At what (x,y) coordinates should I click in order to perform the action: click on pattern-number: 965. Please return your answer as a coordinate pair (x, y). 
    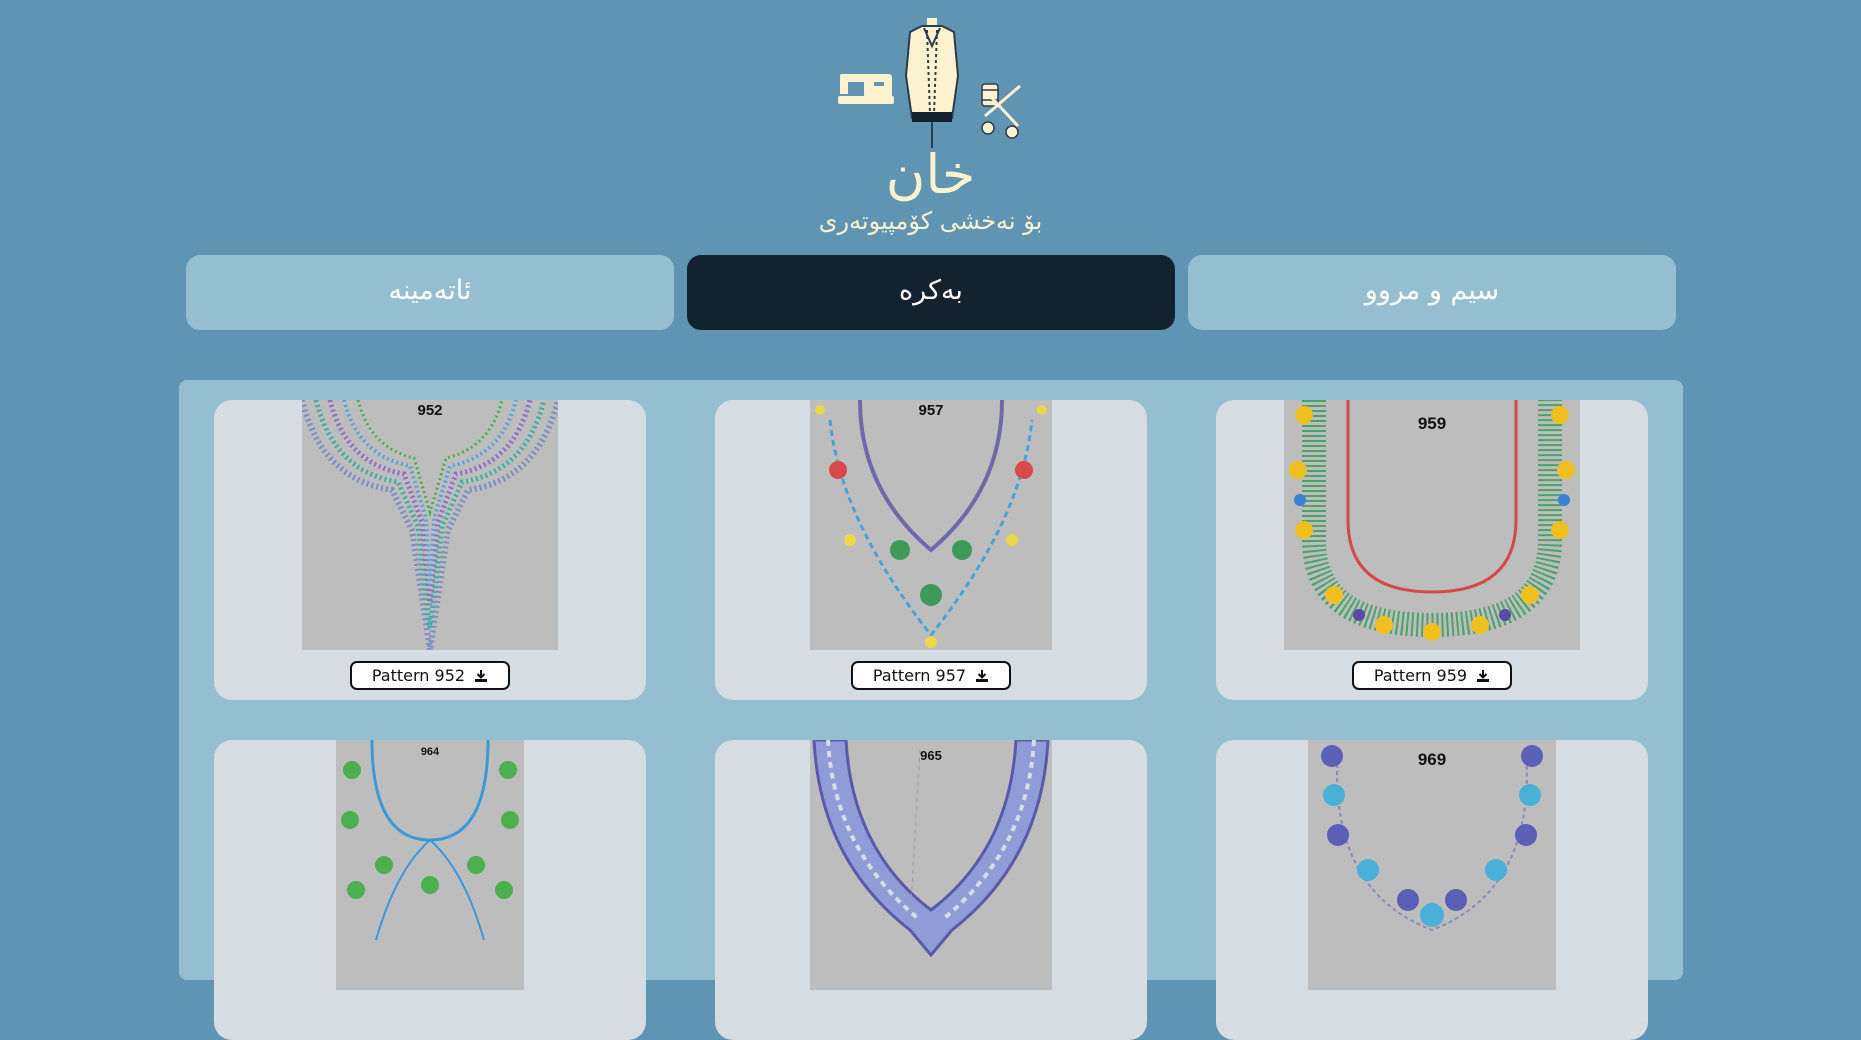
    Looking at the image, I should click on (931, 755).